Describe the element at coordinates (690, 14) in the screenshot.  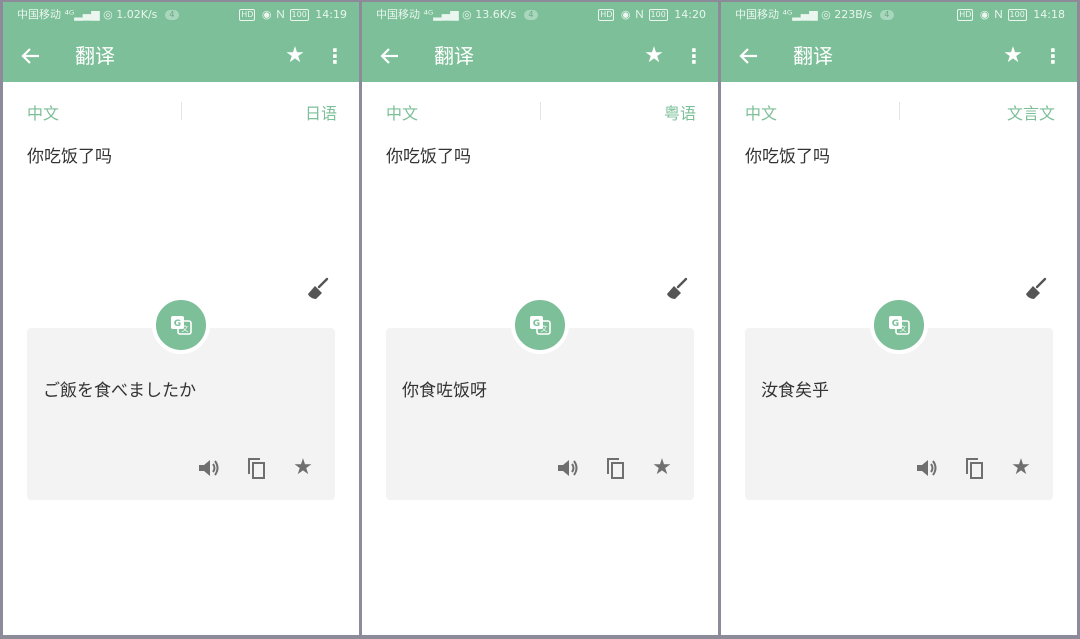
I see `clock: 14:20` at that location.